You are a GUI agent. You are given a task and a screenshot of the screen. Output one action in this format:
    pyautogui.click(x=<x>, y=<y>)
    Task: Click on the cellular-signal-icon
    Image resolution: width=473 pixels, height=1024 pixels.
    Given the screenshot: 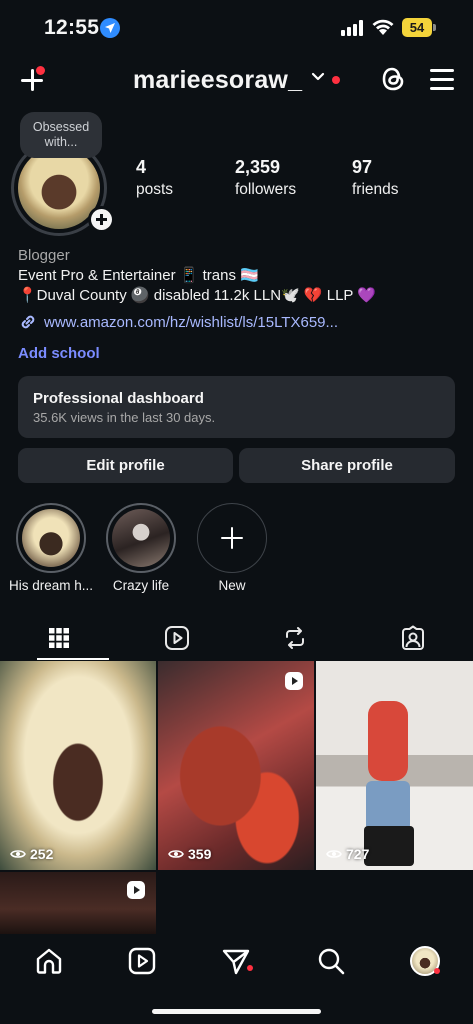 What is the action you would take?
    pyautogui.click(x=353, y=28)
    